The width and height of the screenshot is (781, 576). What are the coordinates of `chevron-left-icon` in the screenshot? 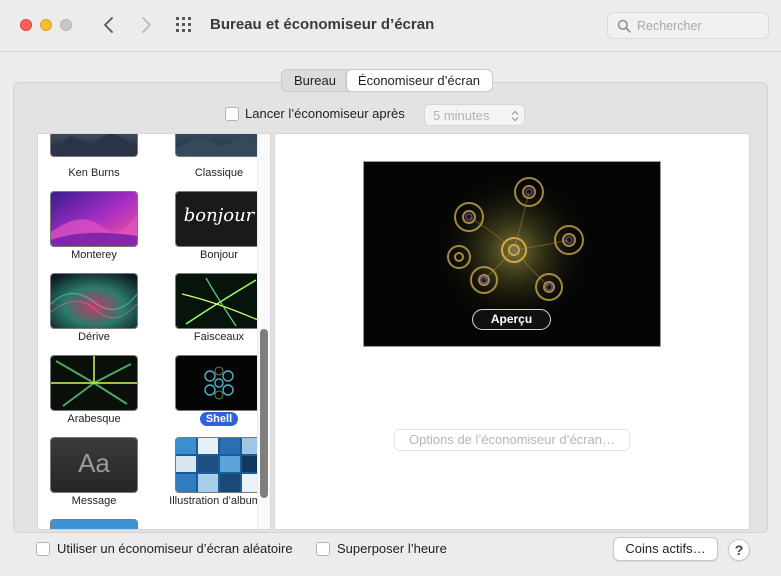 It's located at (108, 25).